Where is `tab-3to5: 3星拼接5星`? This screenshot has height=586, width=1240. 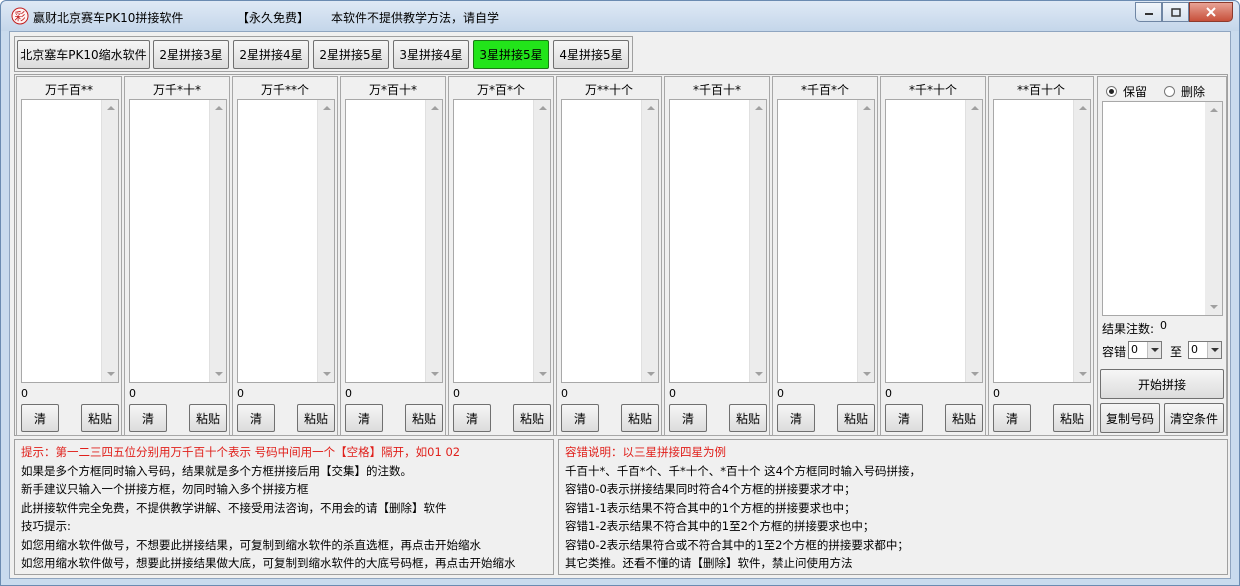 tab-3to5: 3星拼接5星 is located at coordinates (511, 54).